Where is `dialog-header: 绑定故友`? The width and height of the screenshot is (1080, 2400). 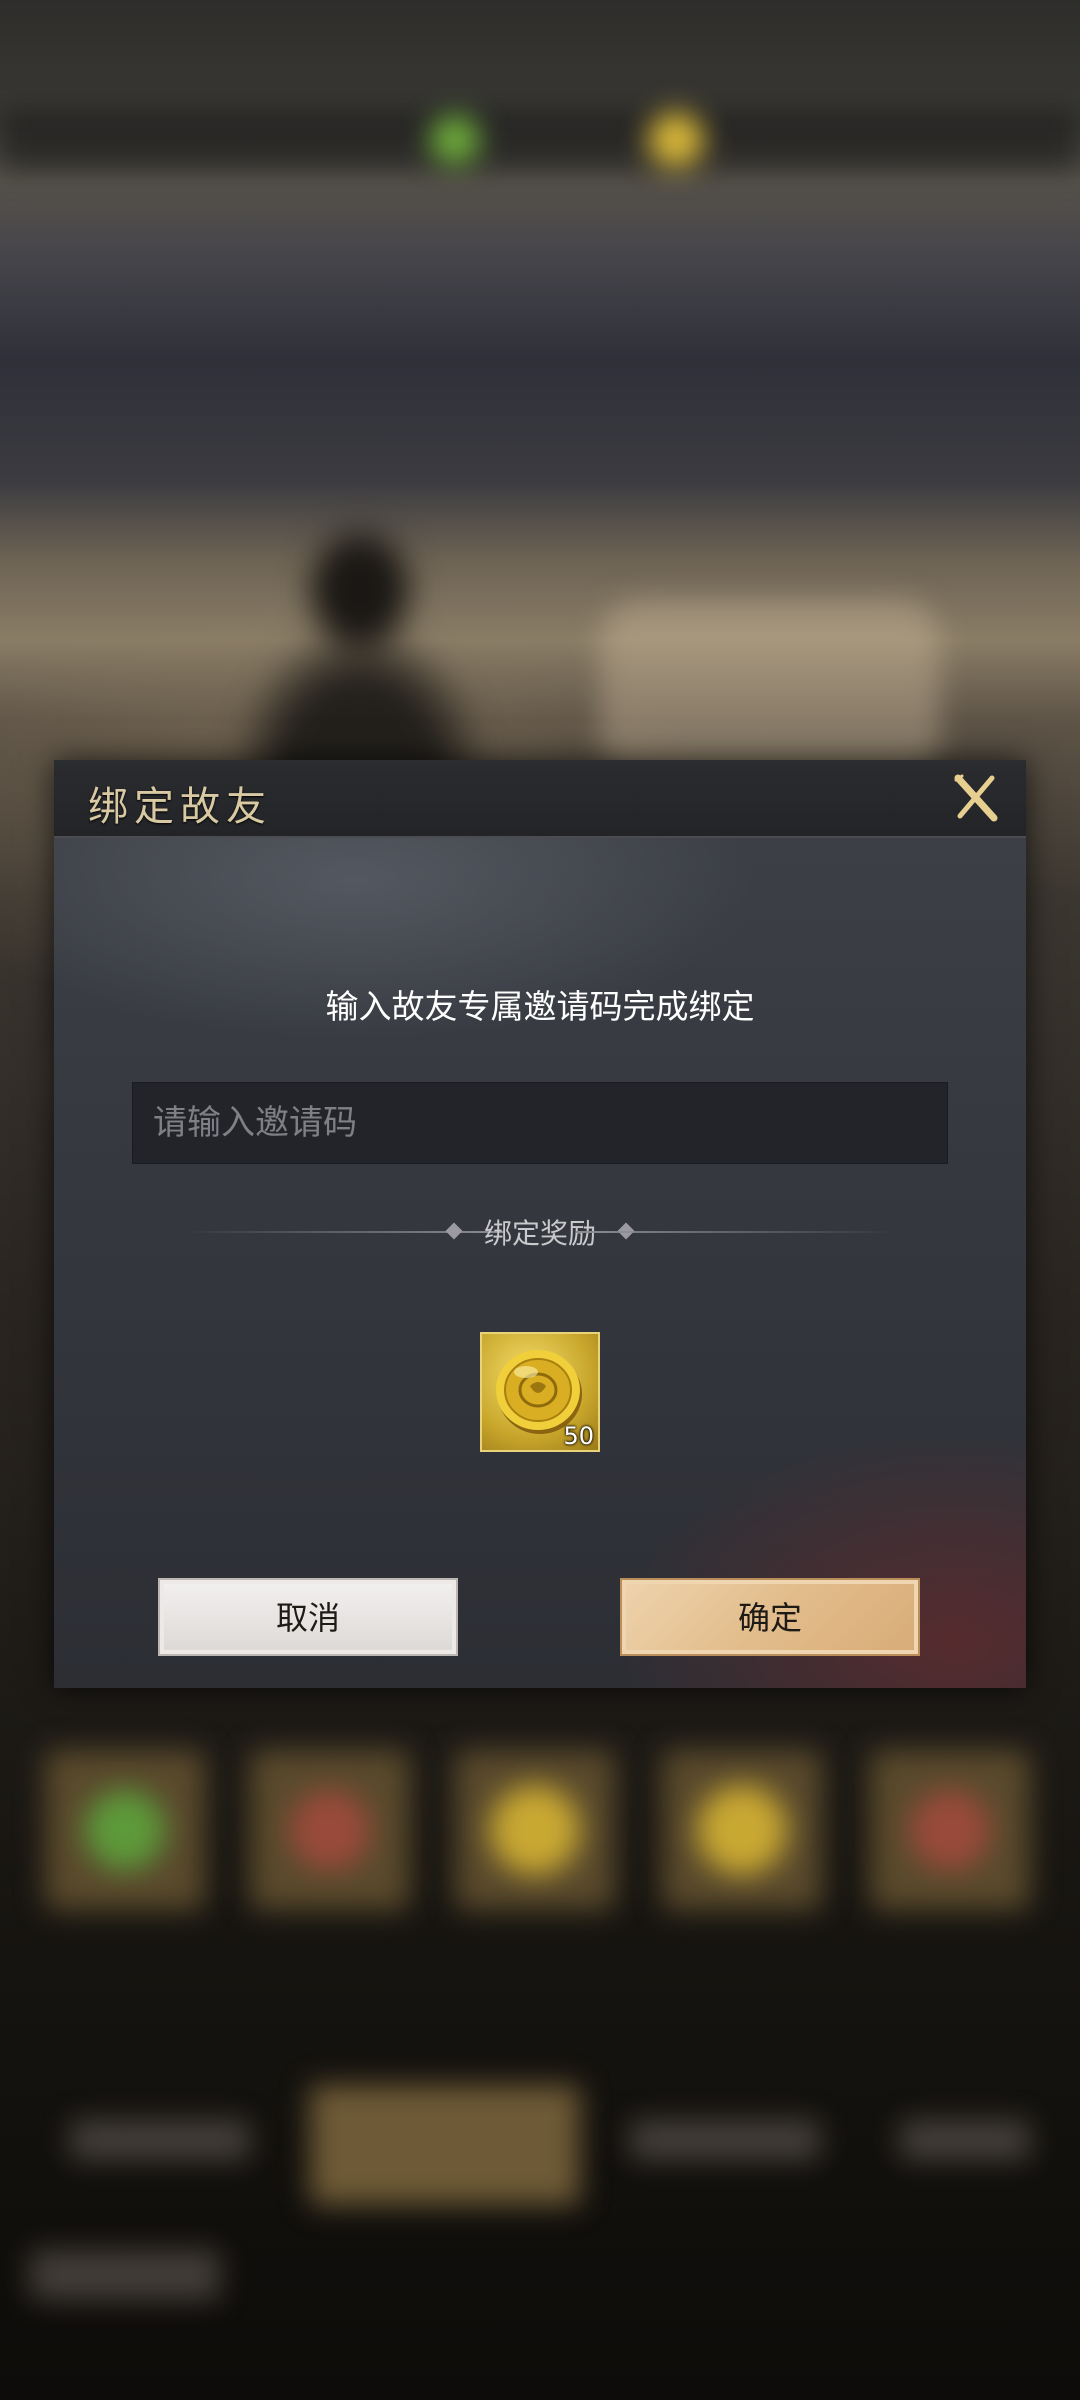
dialog-header: 绑定故友 is located at coordinates (540, 799).